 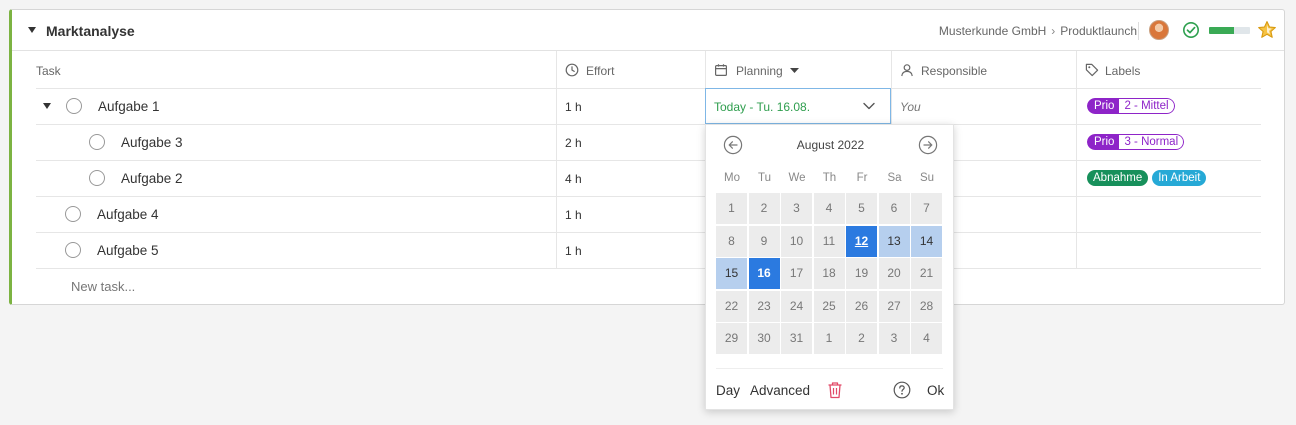 What do you see at coordinates (926, 273) in the screenshot?
I see `calendar-day-cell: 21` at bounding box center [926, 273].